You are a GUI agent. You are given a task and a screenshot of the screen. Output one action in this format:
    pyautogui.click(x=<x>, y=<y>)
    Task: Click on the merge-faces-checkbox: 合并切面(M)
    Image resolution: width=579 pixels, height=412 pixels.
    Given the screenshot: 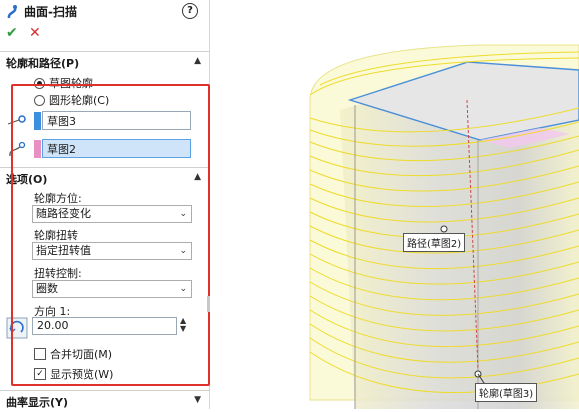 What is the action you would take?
    pyautogui.click(x=73, y=354)
    